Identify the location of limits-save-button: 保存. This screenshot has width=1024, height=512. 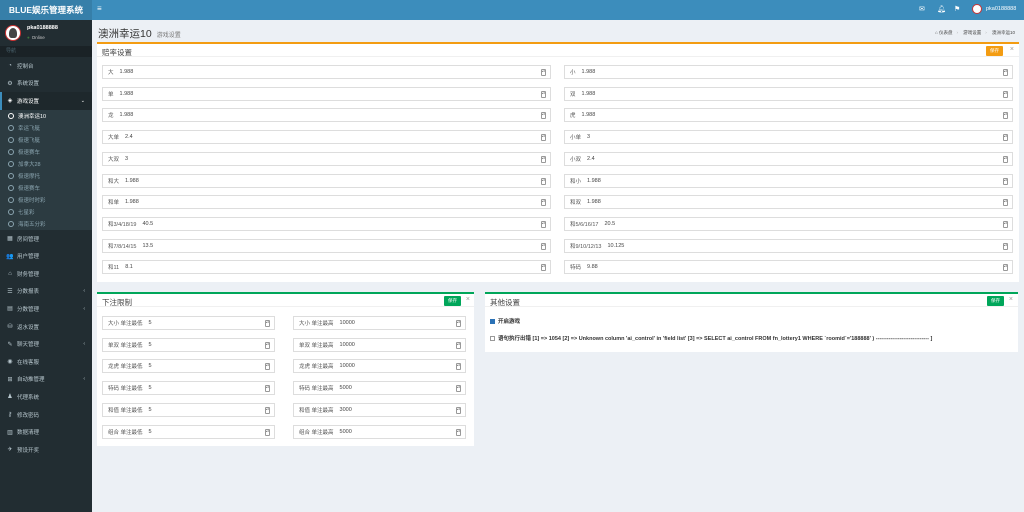
(452, 301).